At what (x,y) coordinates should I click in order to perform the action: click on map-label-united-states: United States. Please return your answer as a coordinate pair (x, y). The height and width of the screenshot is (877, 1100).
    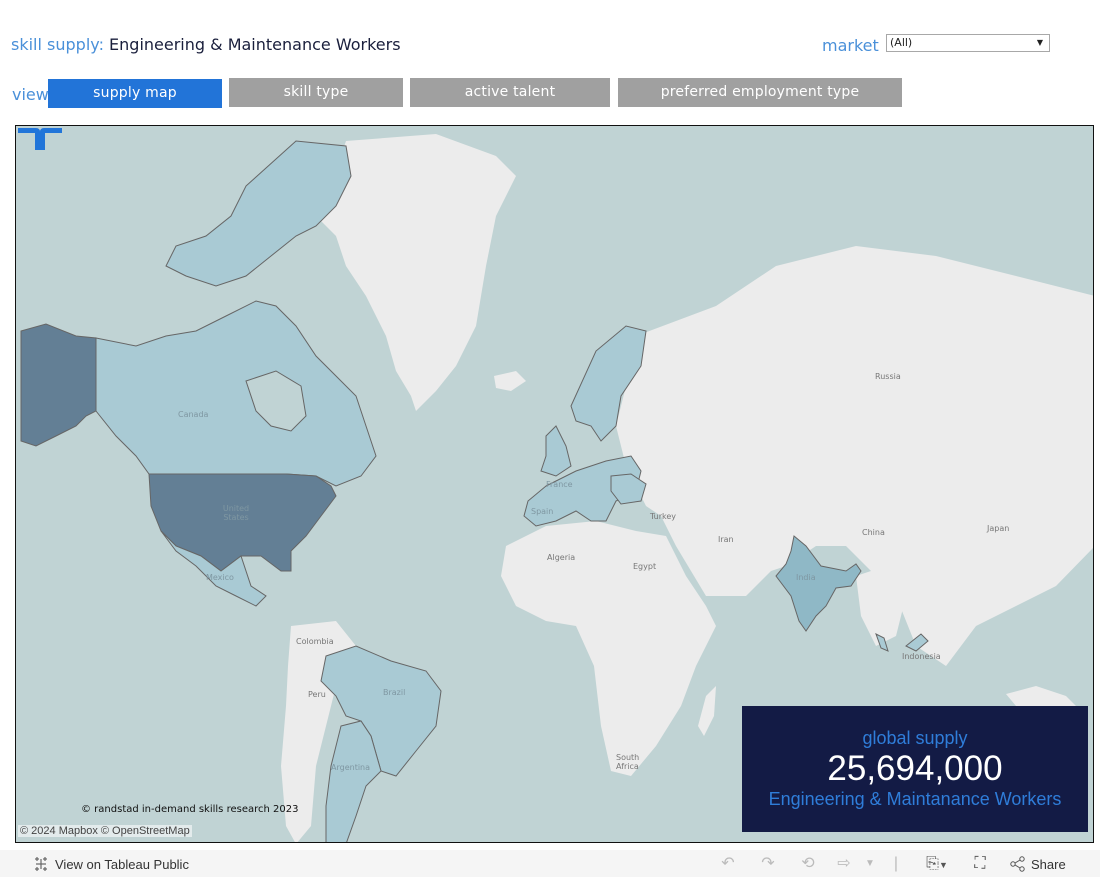
    Looking at the image, I should click on (236, 513).